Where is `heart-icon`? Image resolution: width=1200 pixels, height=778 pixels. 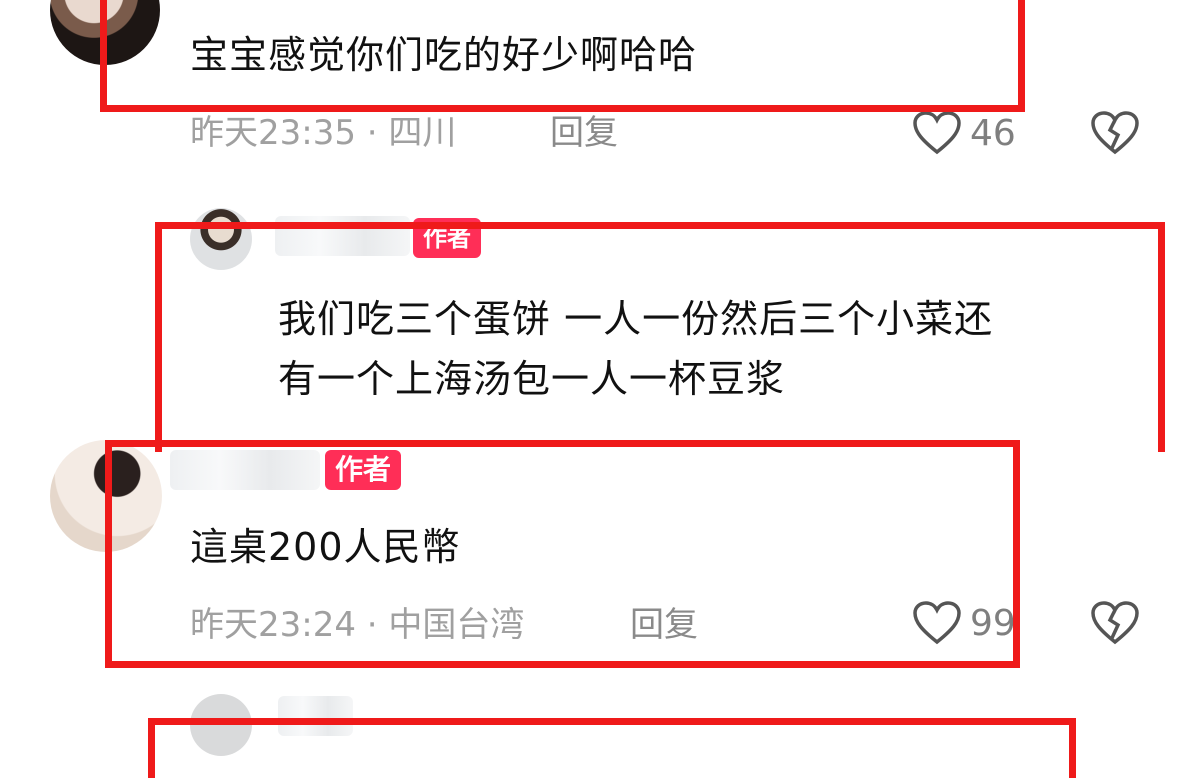
heart-icon is located at coordinates (937, 133).